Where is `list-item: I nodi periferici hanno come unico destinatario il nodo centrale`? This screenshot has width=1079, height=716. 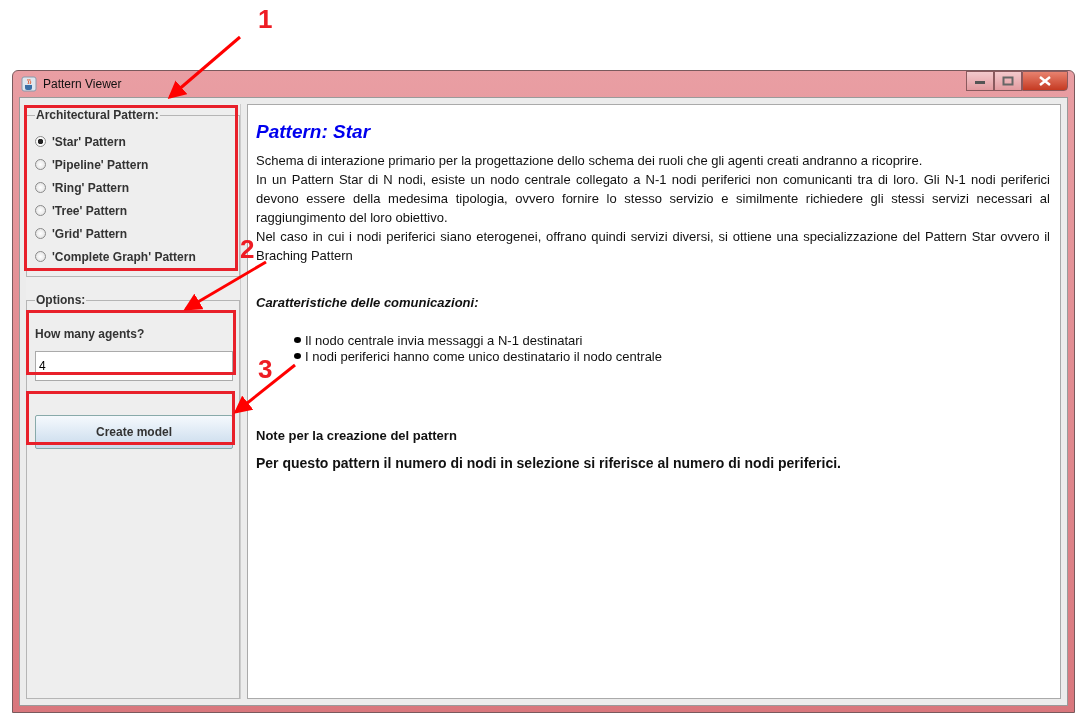 list-item: I nodi periferici hanno come unico destinatario il nodo centrale is located at coordinates (483, 356).